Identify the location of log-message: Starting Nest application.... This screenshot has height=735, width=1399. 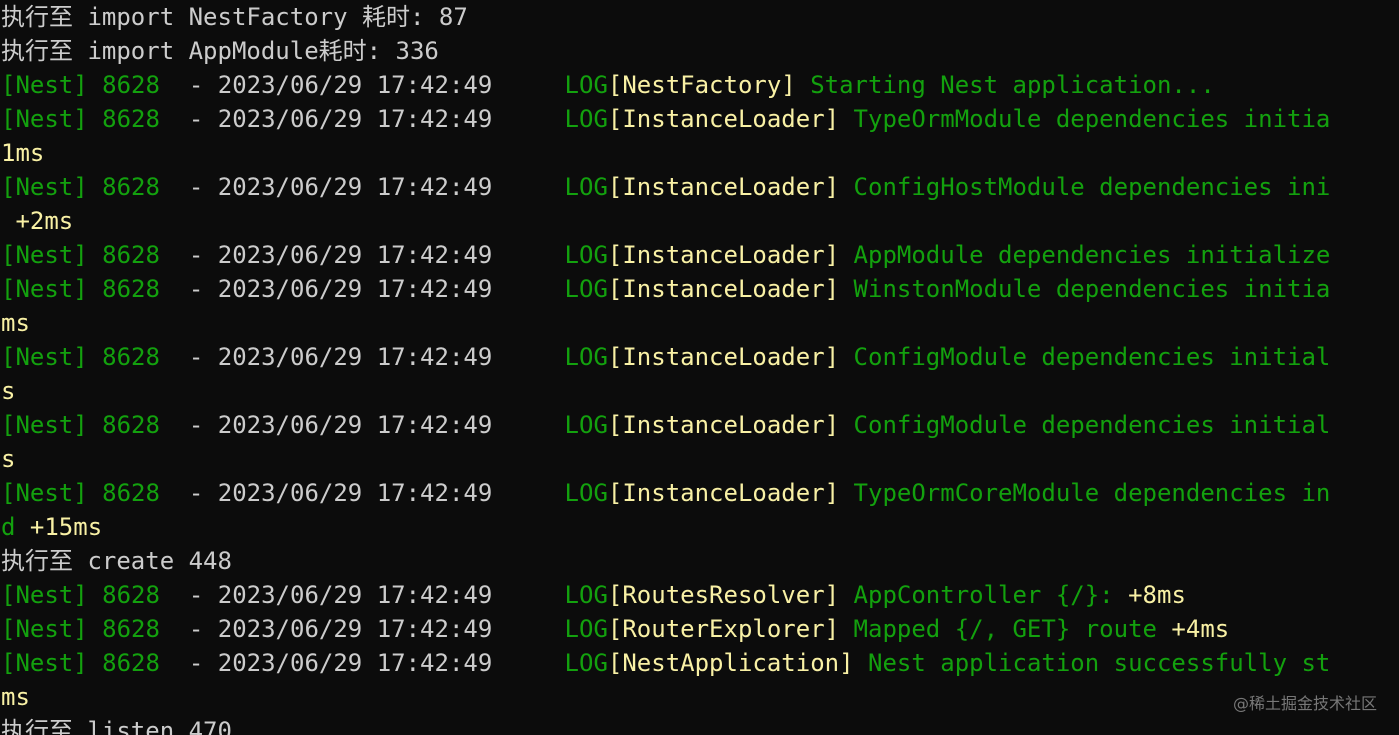
(1005, 85).